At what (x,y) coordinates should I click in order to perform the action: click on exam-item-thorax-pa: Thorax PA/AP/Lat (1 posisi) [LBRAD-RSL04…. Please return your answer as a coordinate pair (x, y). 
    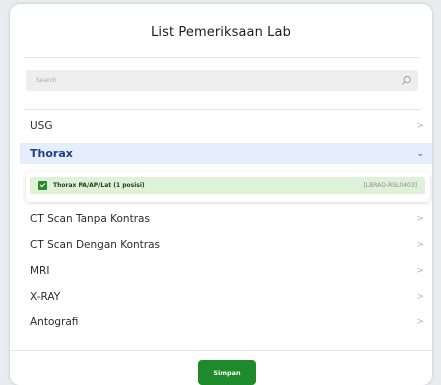
    Looking at the image, I should click on (227, 185).